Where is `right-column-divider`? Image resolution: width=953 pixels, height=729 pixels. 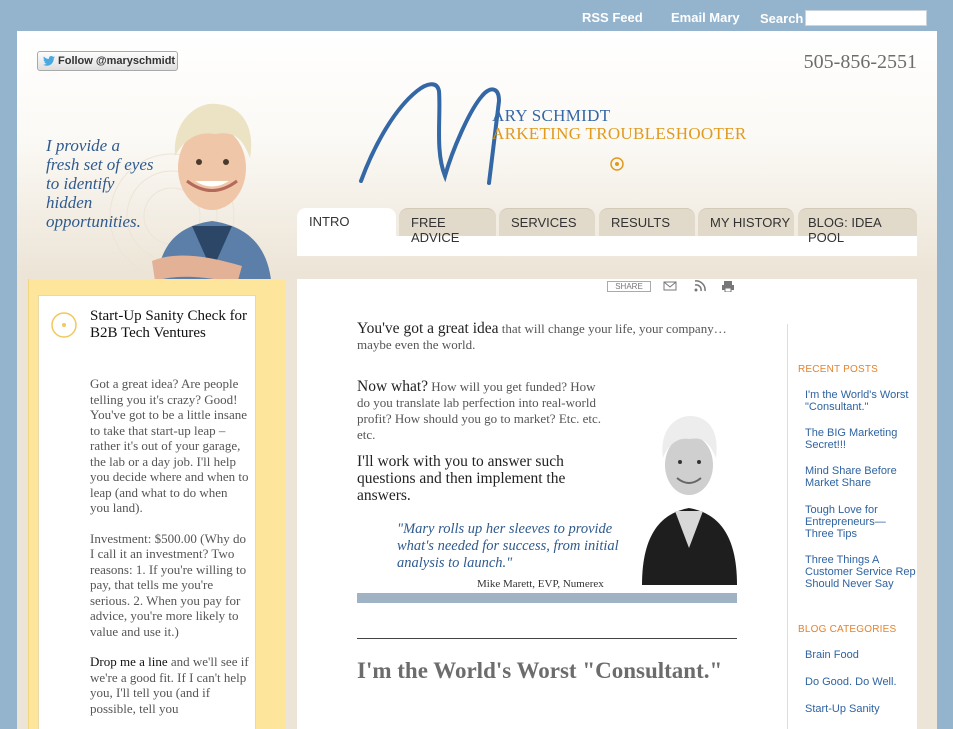 right-column-divider is located at coordinates (787, 526).